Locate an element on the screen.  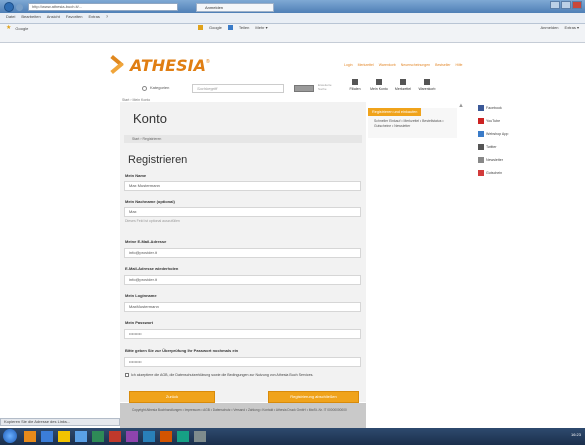
category-select: Kategorien is located at coordinates (159, 87).